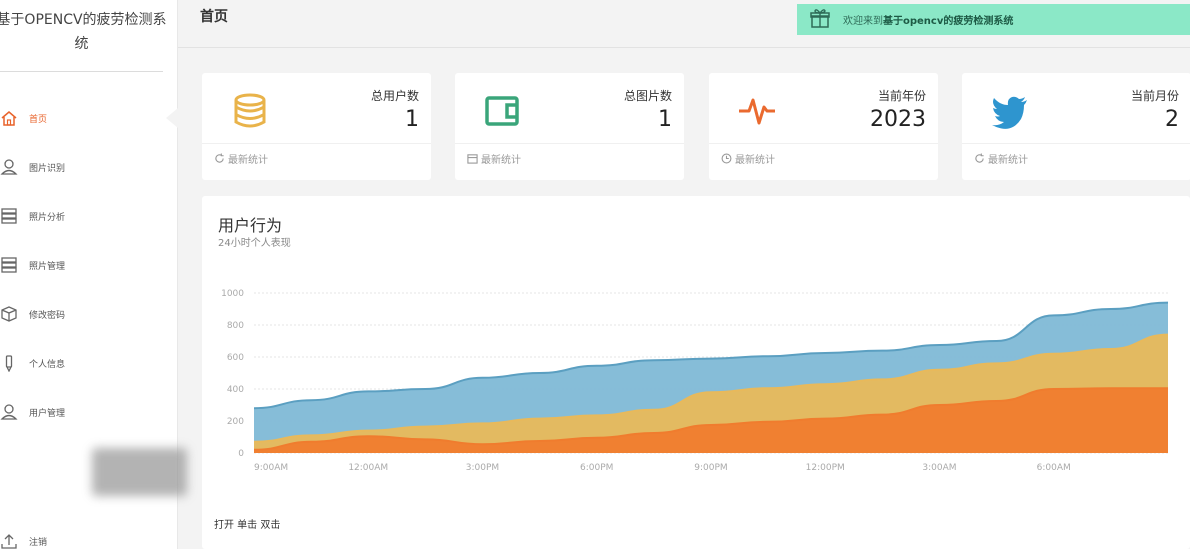  Describe the element at coordinates (81, 71) in the screenshot. I see `brand-divider` at that location.